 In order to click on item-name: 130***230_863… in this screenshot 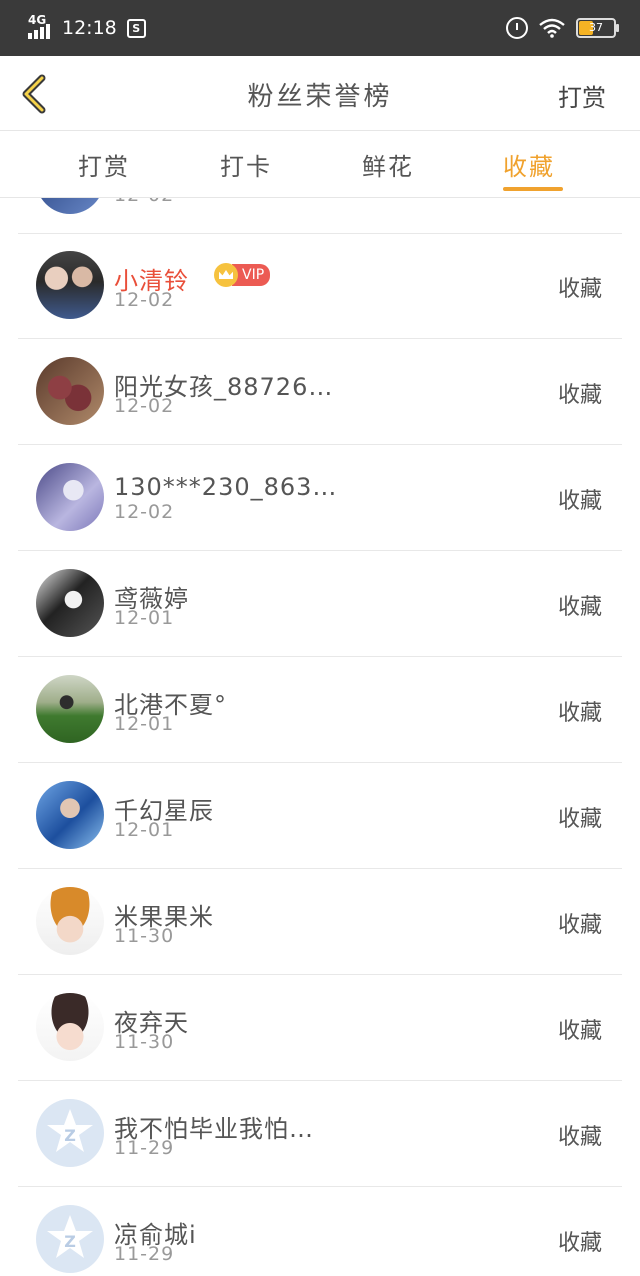, I will do `click(226, 487)`.